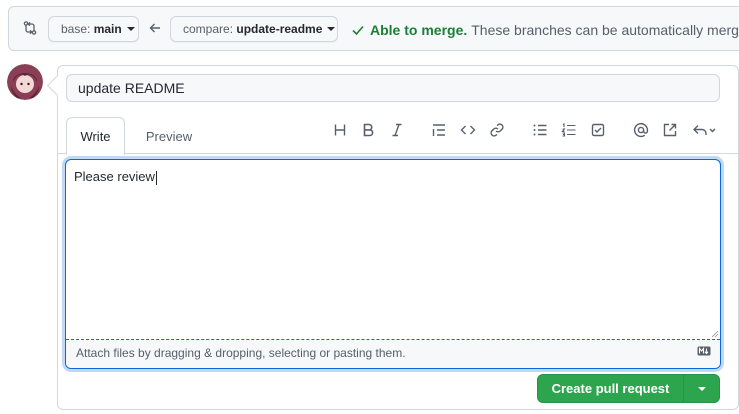 The width and height of the screenshot is (739, 414). I want to click on pr-body-value: Please review, so click(114, 176).